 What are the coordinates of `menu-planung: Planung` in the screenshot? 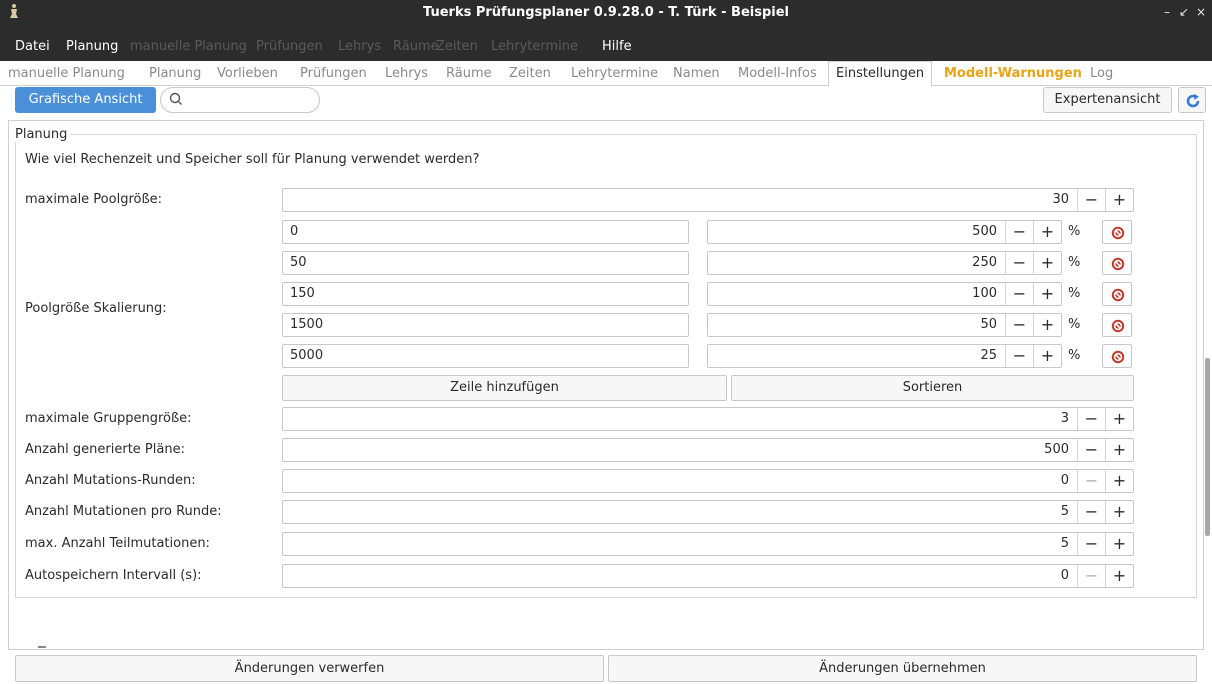 It's located at (92, 47).